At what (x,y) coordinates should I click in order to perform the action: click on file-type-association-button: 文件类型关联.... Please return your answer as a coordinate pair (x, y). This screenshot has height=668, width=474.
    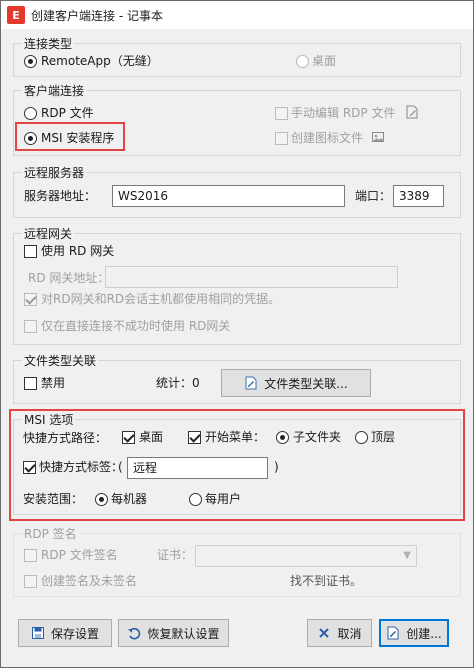
    Looking at the image, I should click on (296, 383).